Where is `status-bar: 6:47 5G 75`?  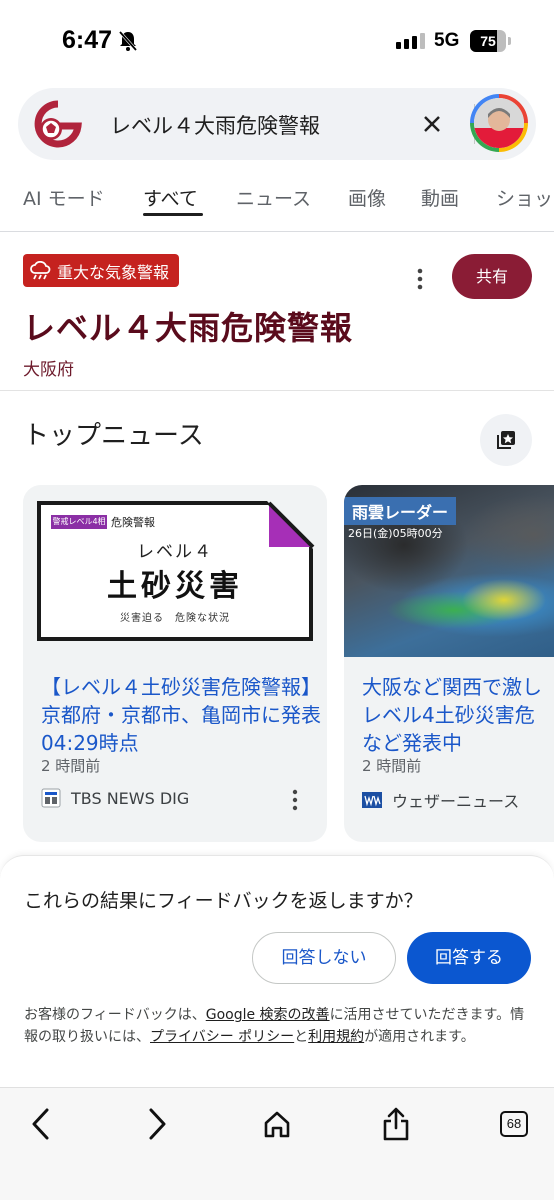 status-bar: 6:47 5G 75 is located at coordinates (277, 42).